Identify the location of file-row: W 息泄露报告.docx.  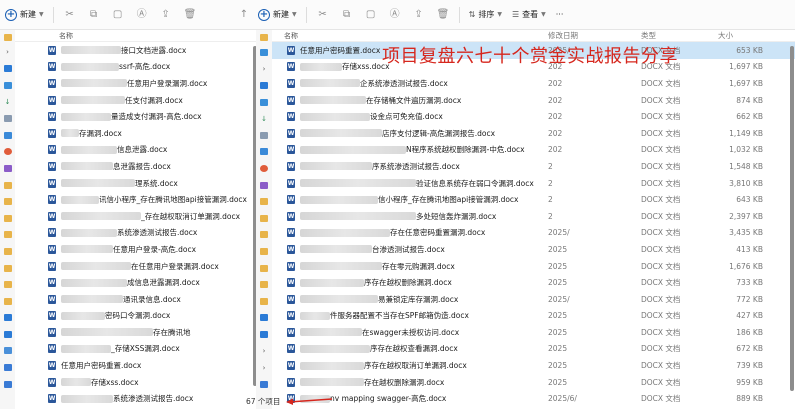
(135, 166).